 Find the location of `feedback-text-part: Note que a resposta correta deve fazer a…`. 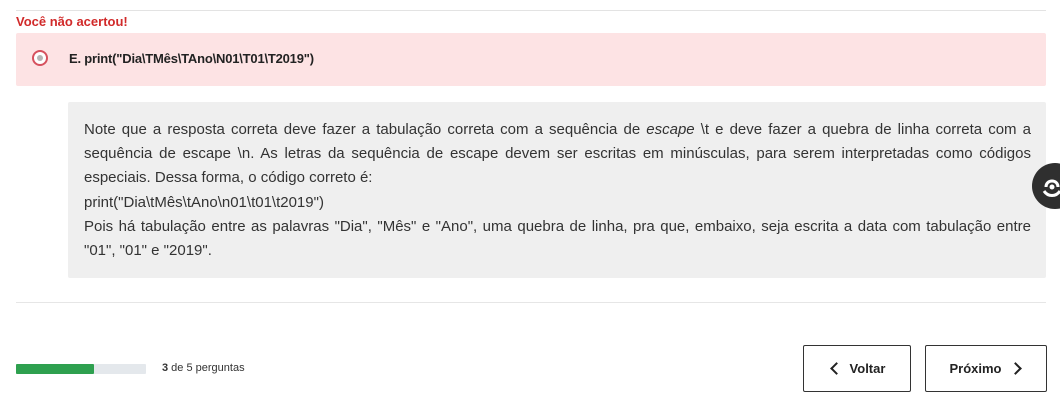

feedback-text-part: Note que a resposta correta deve fazer a… is located at coordinates (365, 129).